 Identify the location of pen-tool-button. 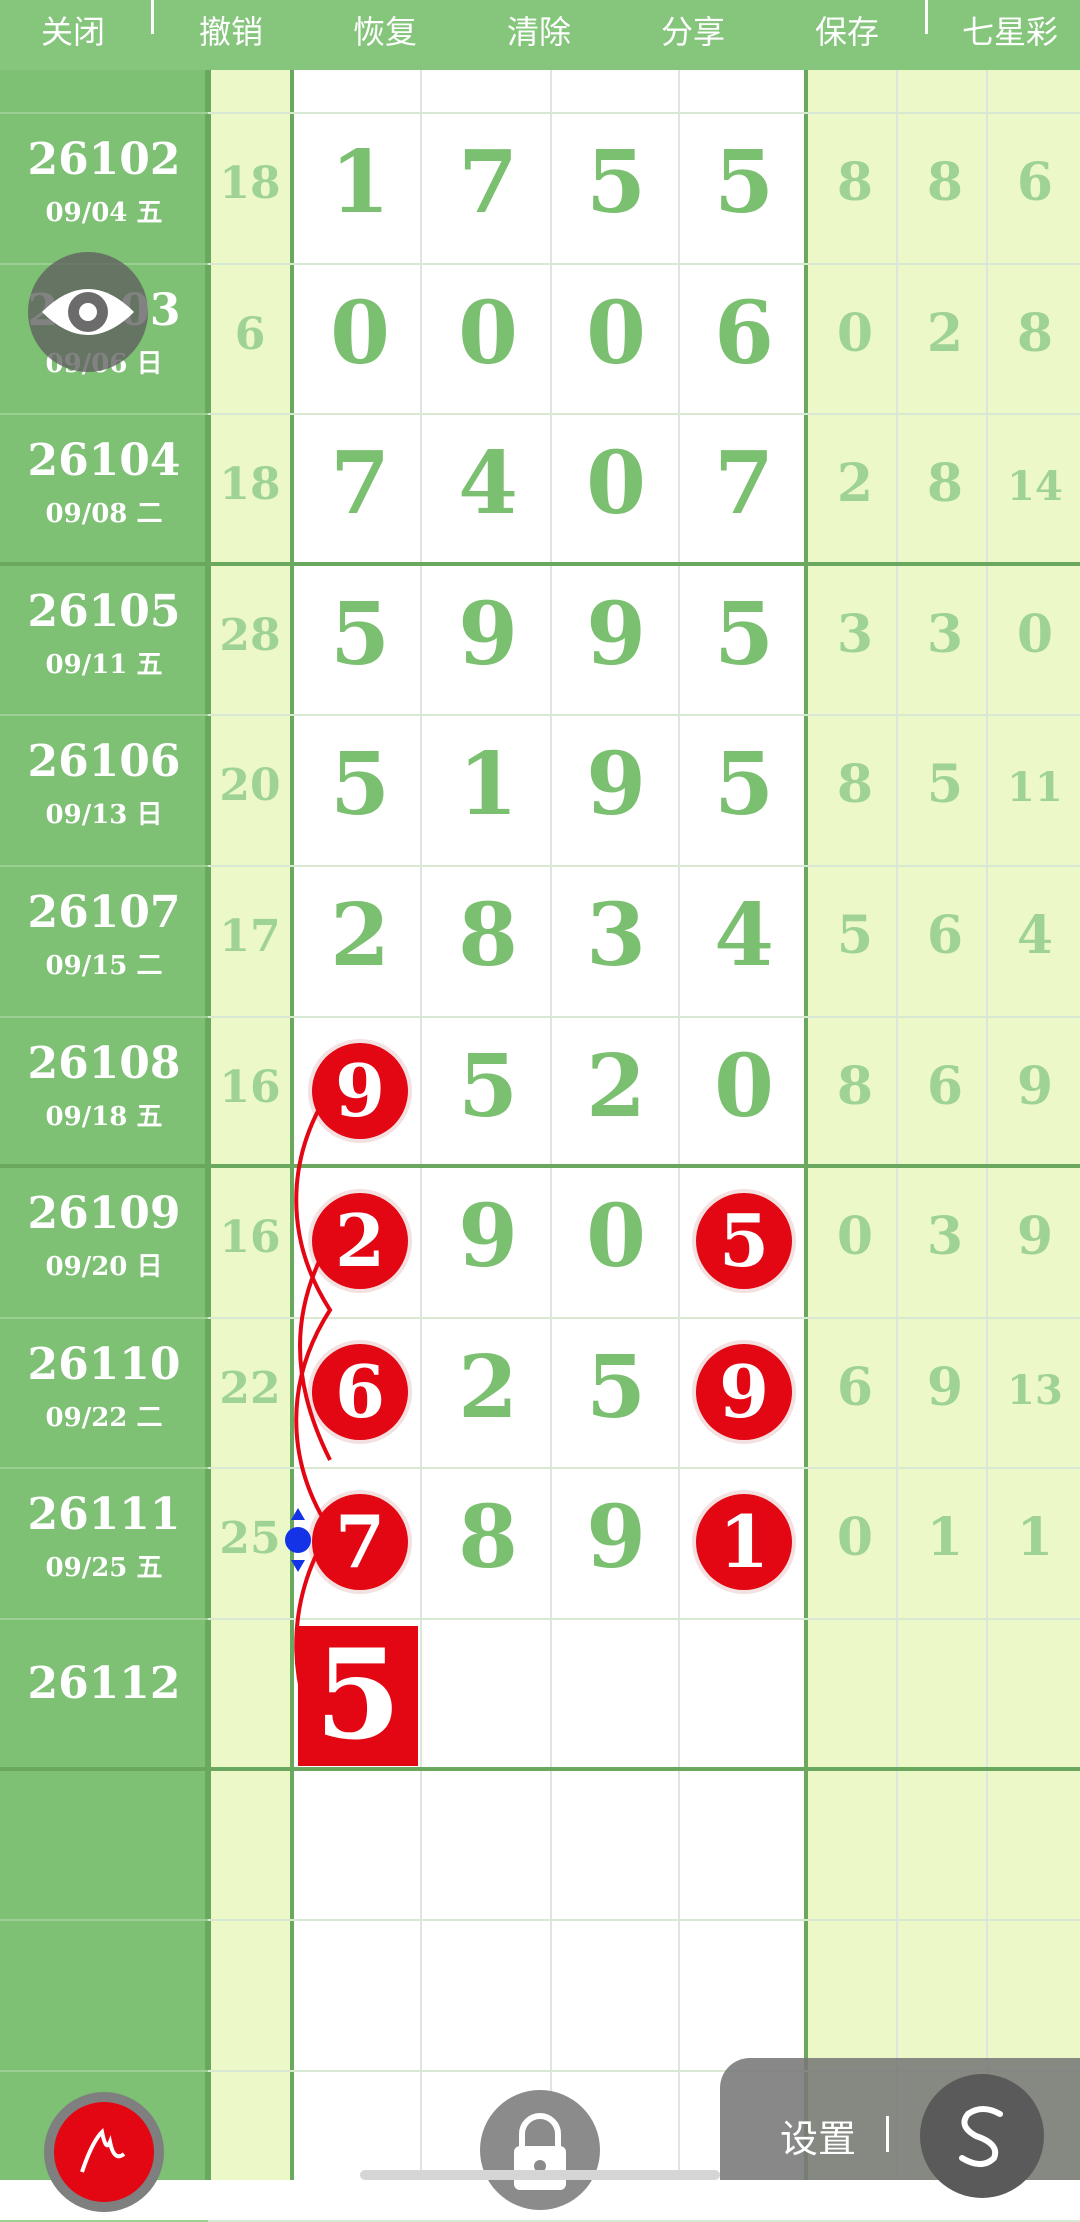
(104, 2152).